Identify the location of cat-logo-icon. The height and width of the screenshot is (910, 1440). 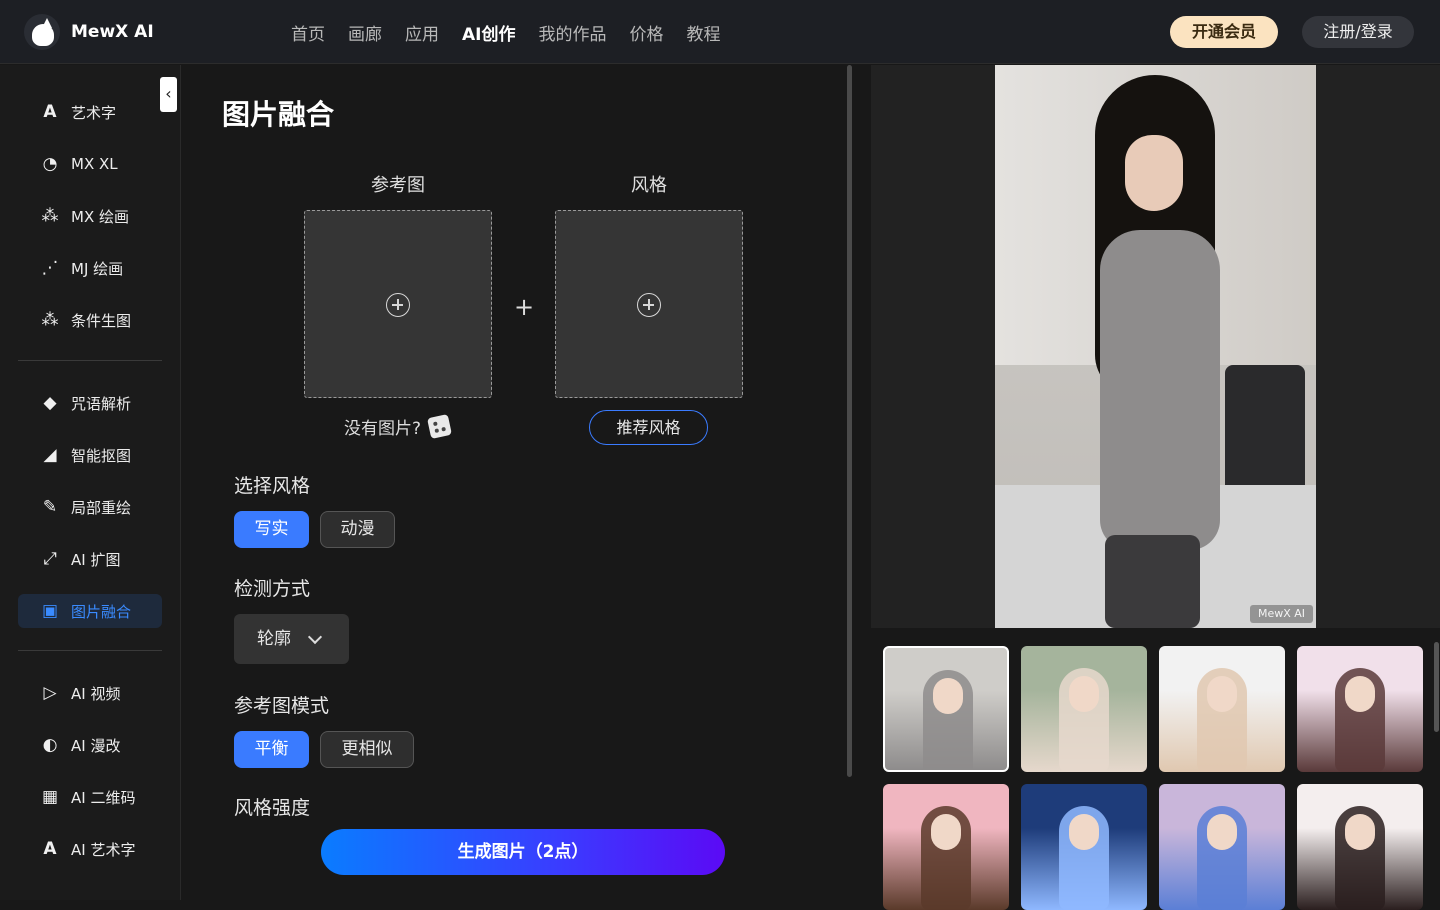
(42, 32).